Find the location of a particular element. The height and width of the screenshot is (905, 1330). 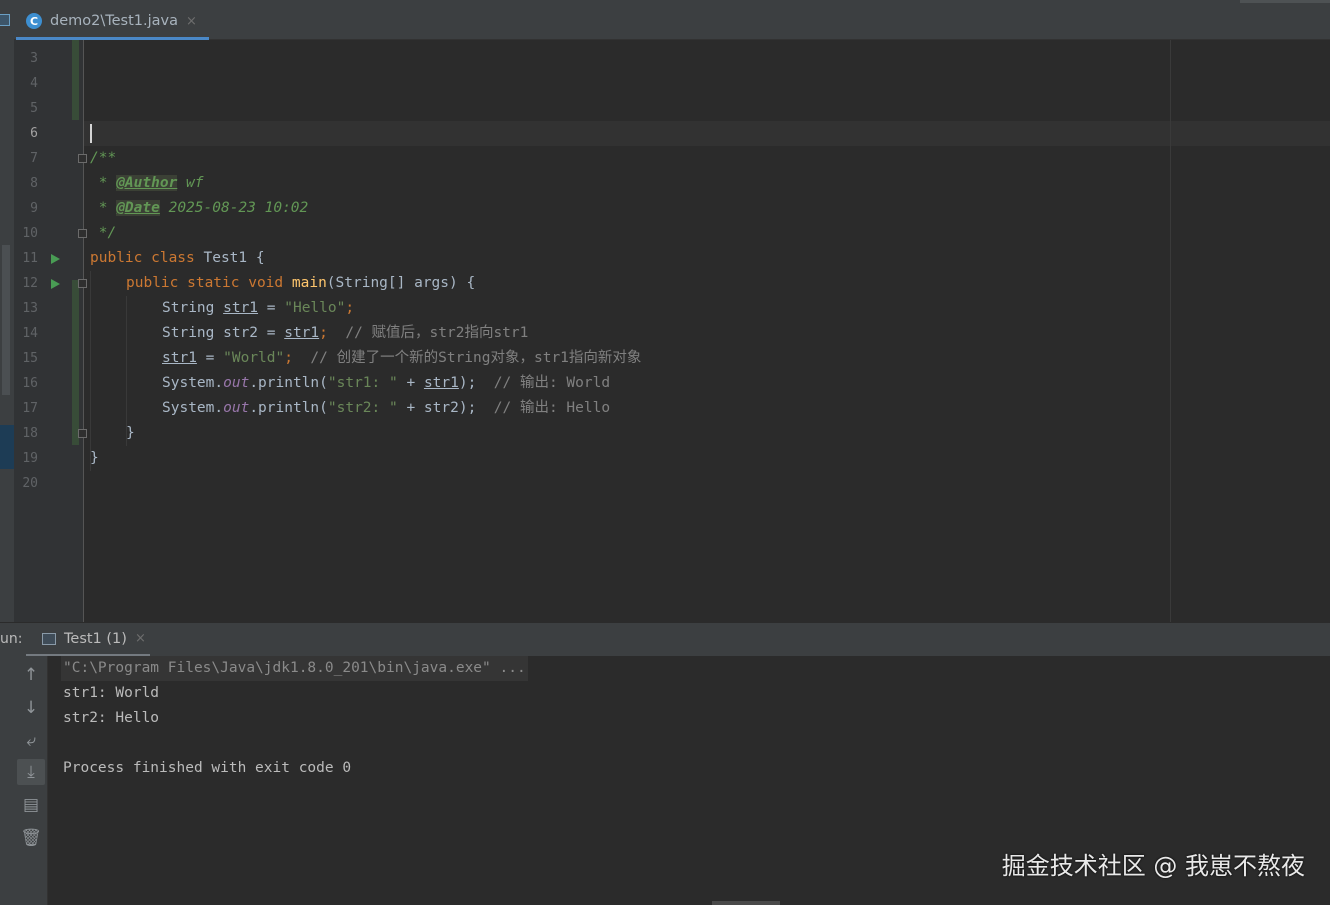

code-line: public static void main(String[] args) { is located at coordinates (300, 283).